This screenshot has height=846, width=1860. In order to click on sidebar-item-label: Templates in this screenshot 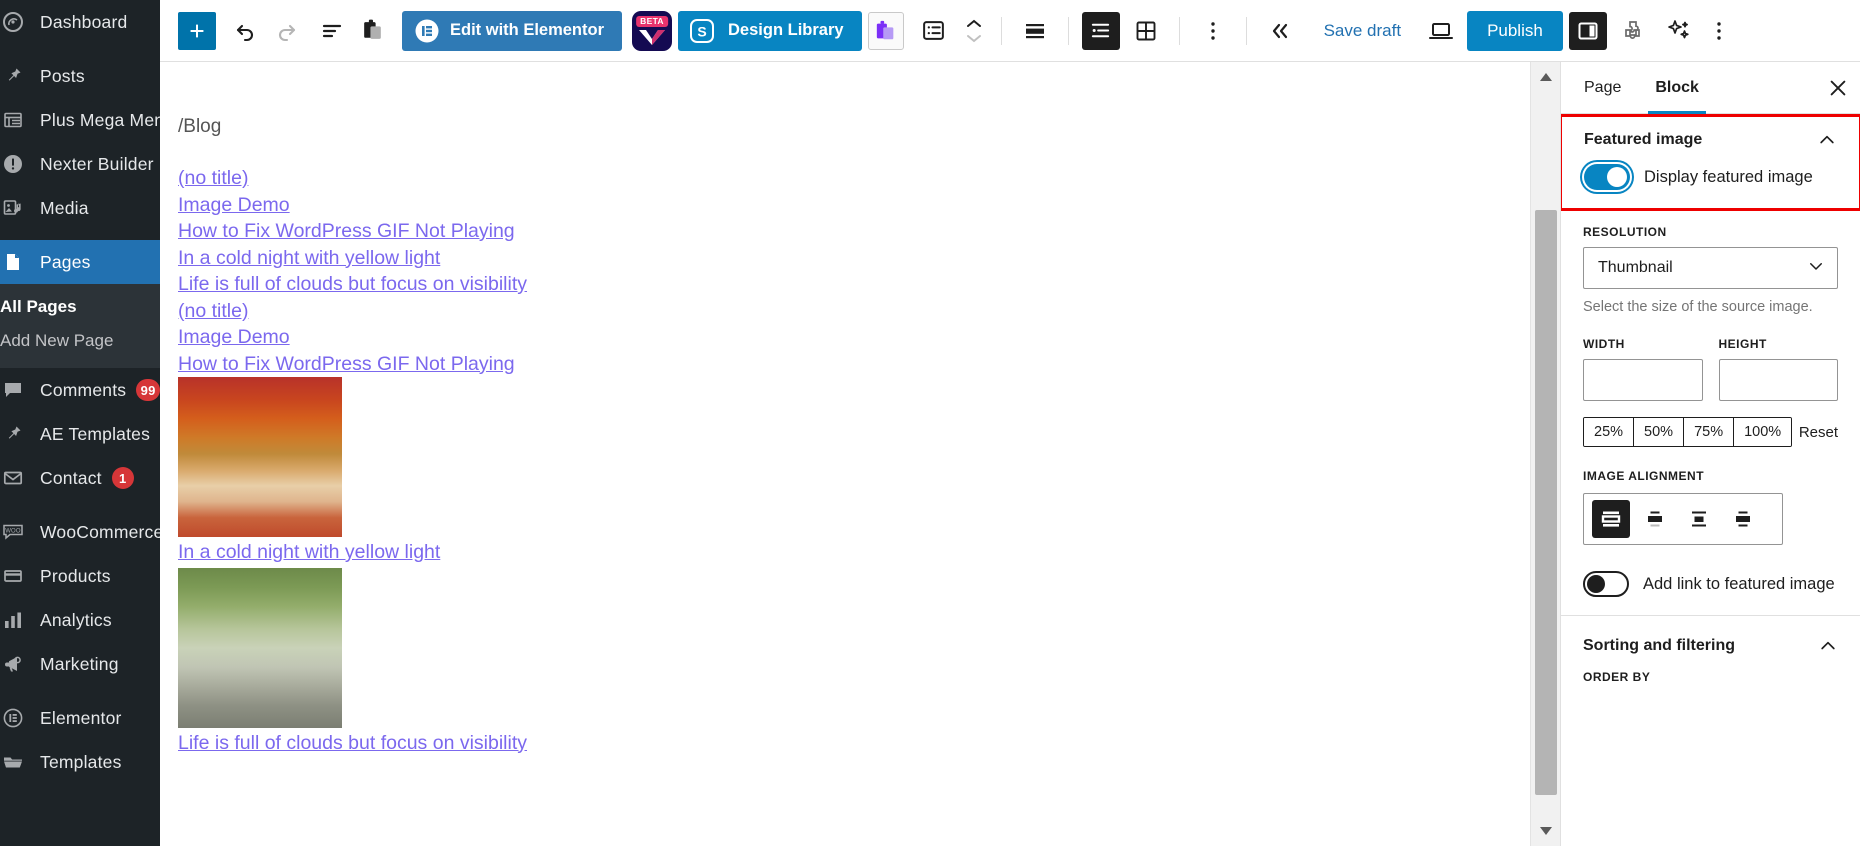, I will do `click(81, 761)`.